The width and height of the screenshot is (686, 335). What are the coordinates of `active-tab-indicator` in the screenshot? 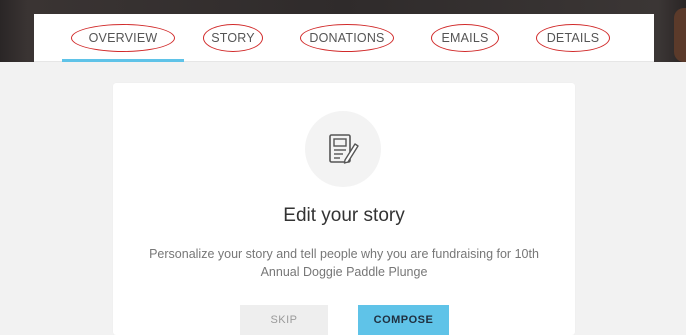 It's located at (123, 60).